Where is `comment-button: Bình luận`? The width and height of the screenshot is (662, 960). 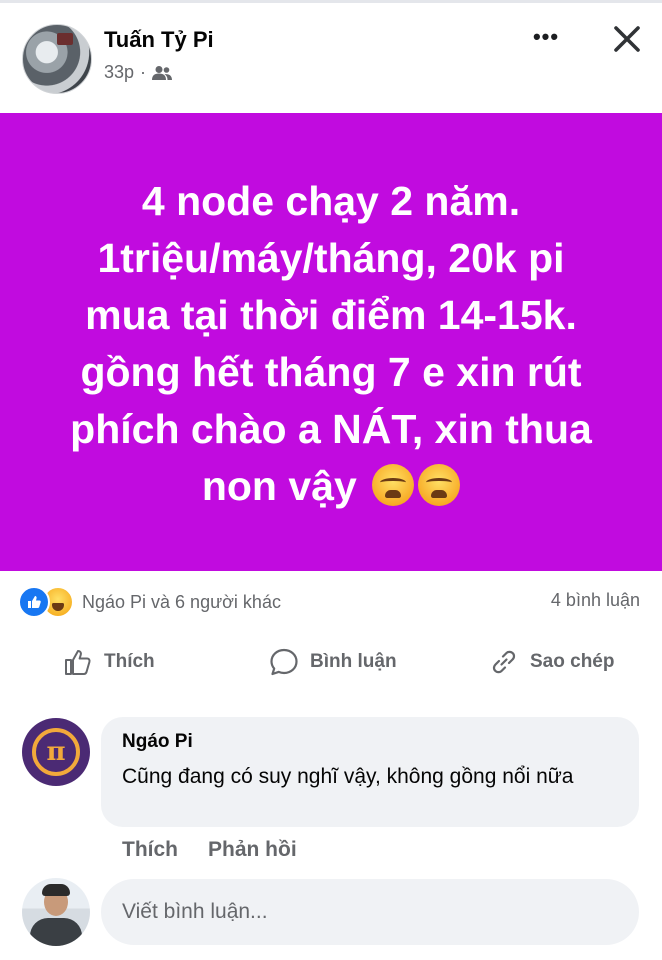
comment-button: Bình luận is located at coordinates (332, 662).